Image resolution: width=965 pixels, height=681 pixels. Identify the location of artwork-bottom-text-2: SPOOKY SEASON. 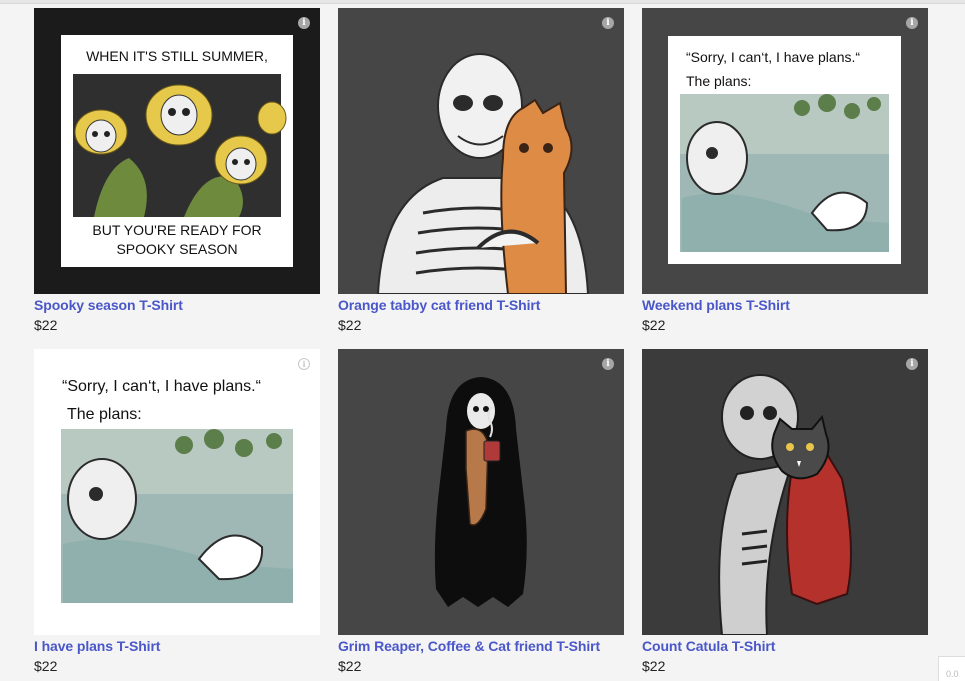
(176, 249).